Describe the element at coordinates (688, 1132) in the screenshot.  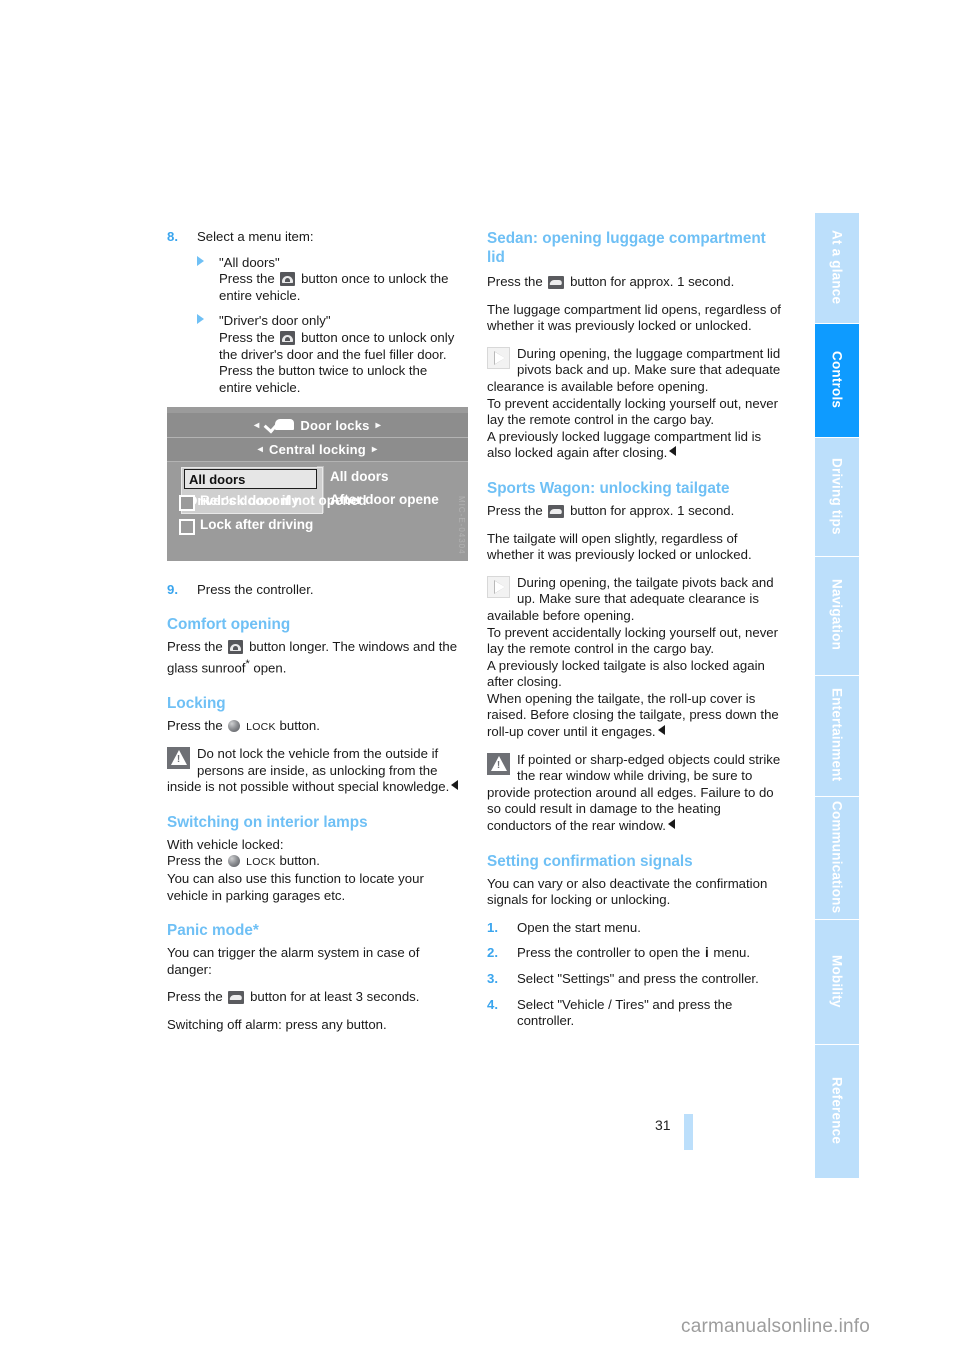
I see `page-number-bar` at that location.